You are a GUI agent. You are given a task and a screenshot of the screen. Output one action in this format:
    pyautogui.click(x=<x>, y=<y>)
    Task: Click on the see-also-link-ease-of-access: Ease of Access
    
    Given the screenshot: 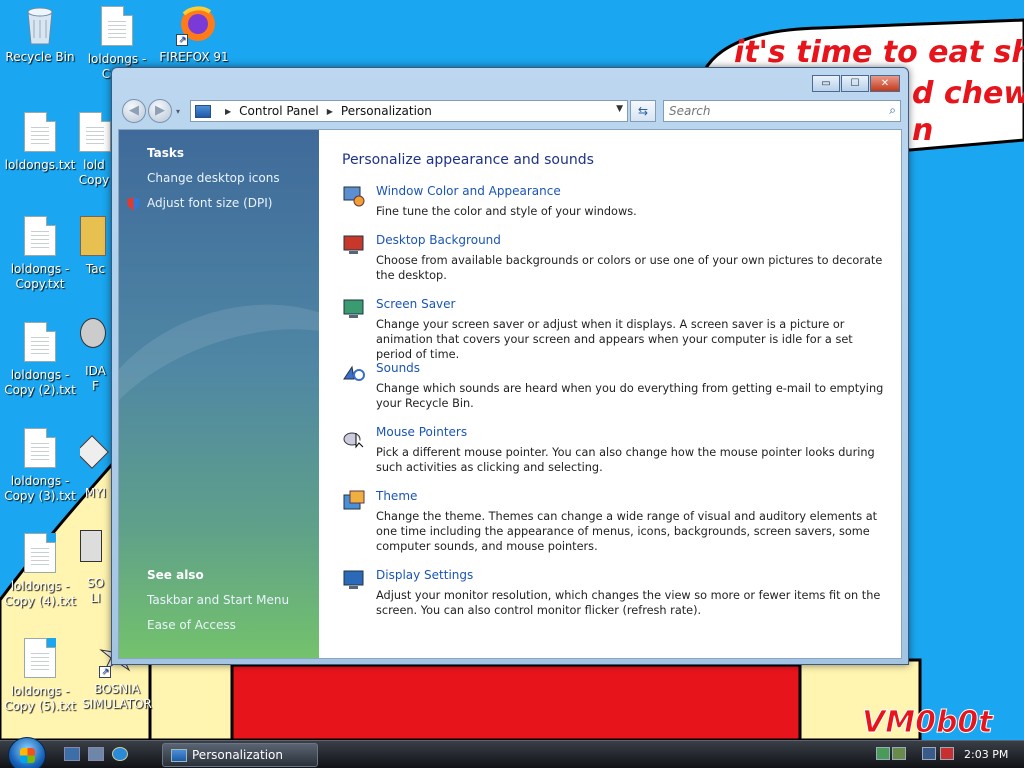 What is the action you would take?
    pyautogui.click(x=191, y=625)
    